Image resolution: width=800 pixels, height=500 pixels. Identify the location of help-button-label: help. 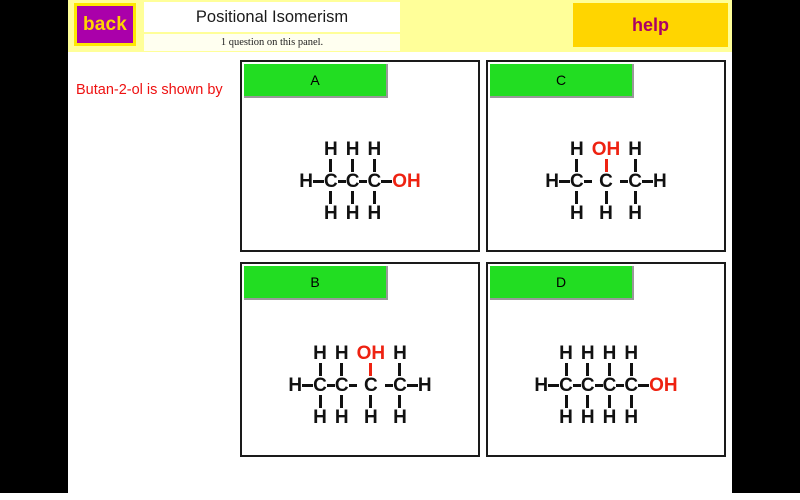
(650, 24).